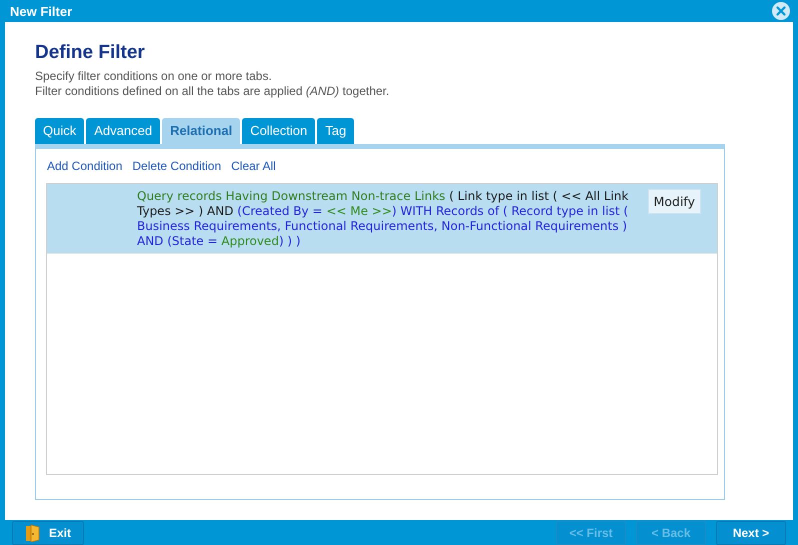 This screenshot has height=545, width=798. What do you see at coordinates (59, 131) in the screenshot?
I see `tab: Quick` at bounding box center [59, 131].